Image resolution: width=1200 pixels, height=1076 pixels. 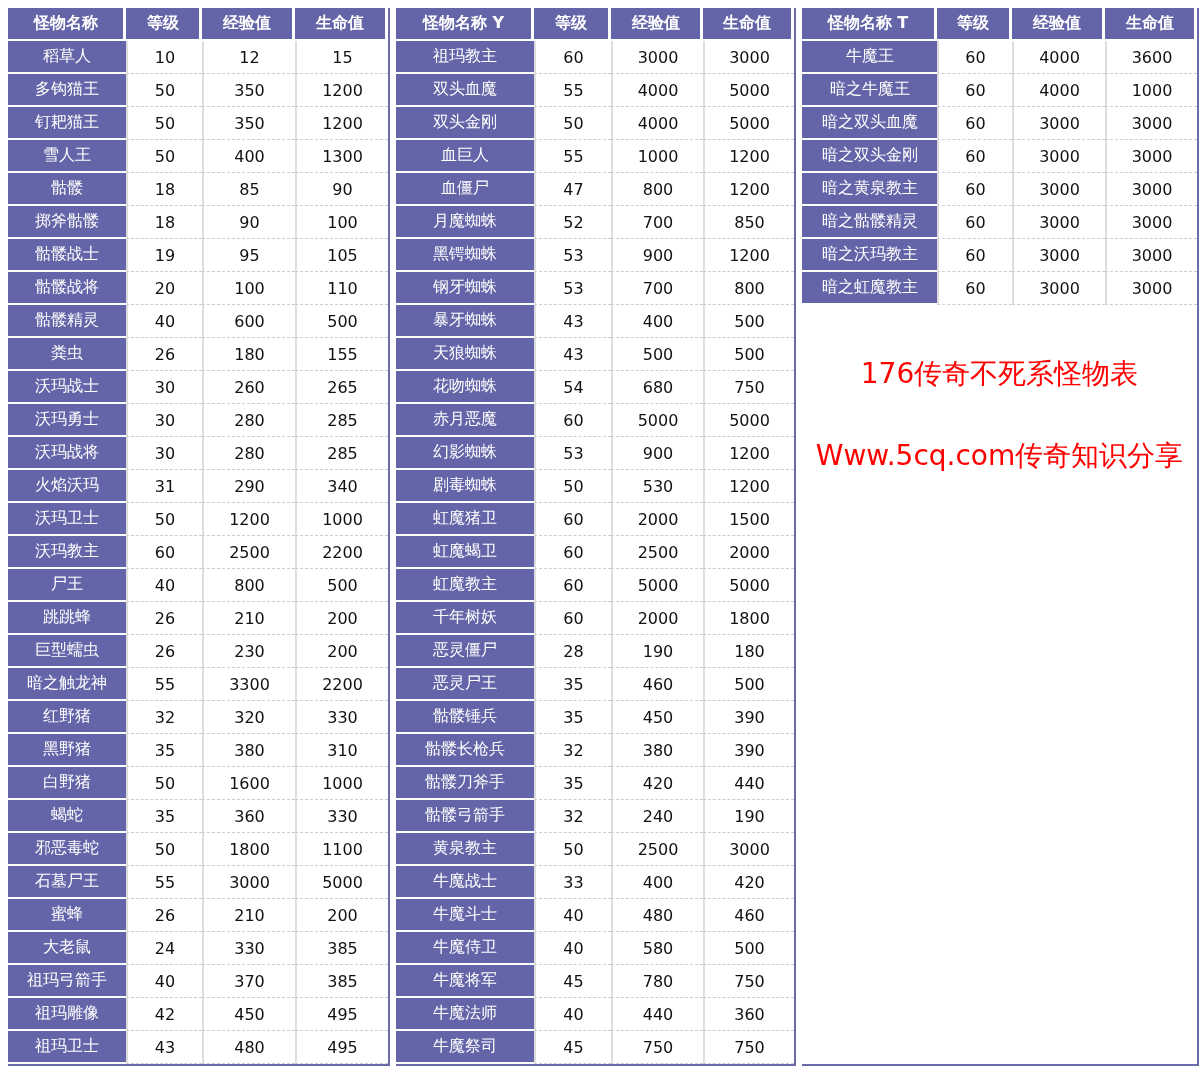 What do you see at coordinates (341, 288) in the screenshot?
I see `table-cell: 110` at bounding box center [341, 288].